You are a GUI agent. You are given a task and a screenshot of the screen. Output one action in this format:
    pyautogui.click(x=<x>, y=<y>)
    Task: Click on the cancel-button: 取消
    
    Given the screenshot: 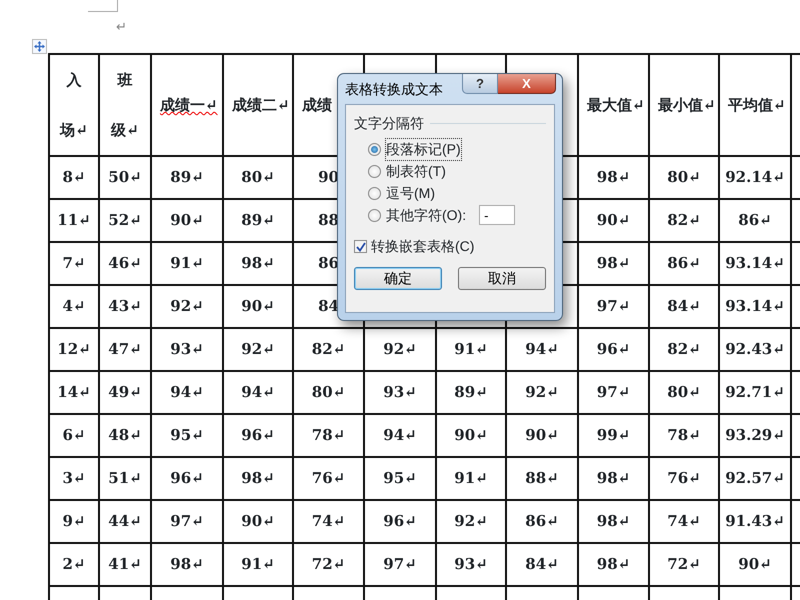 What is the action you would take?
    pyautogui.click(x=502, y=278)
    